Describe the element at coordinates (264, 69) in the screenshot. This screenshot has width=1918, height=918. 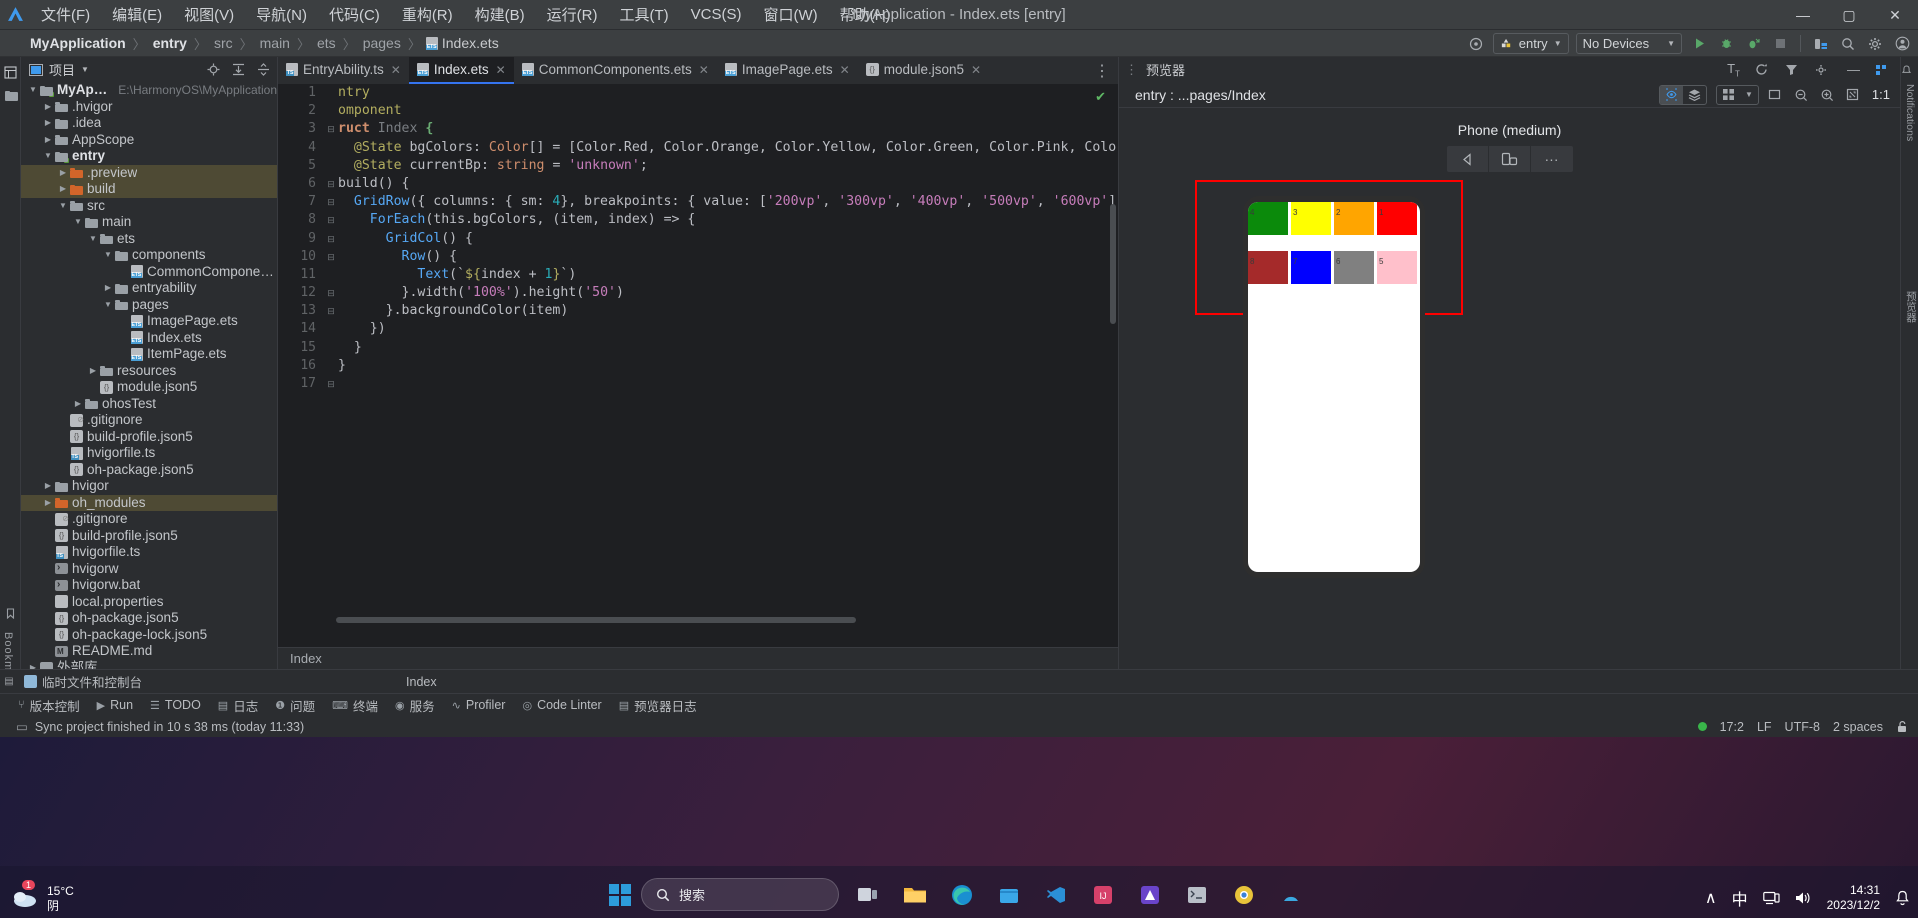
I see `collapse-all-icon` at that location.